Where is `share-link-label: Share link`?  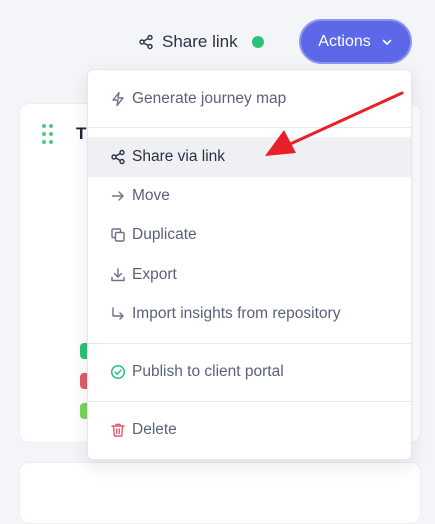
share-link-label: Share link is located at coordinates (200, 41).